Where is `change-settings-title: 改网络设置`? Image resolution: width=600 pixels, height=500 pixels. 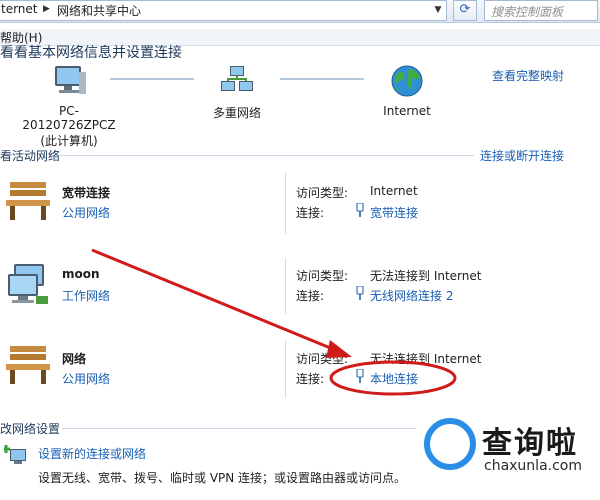
change-settings-title: 改网络设置 is located at coordinates (30, 429).